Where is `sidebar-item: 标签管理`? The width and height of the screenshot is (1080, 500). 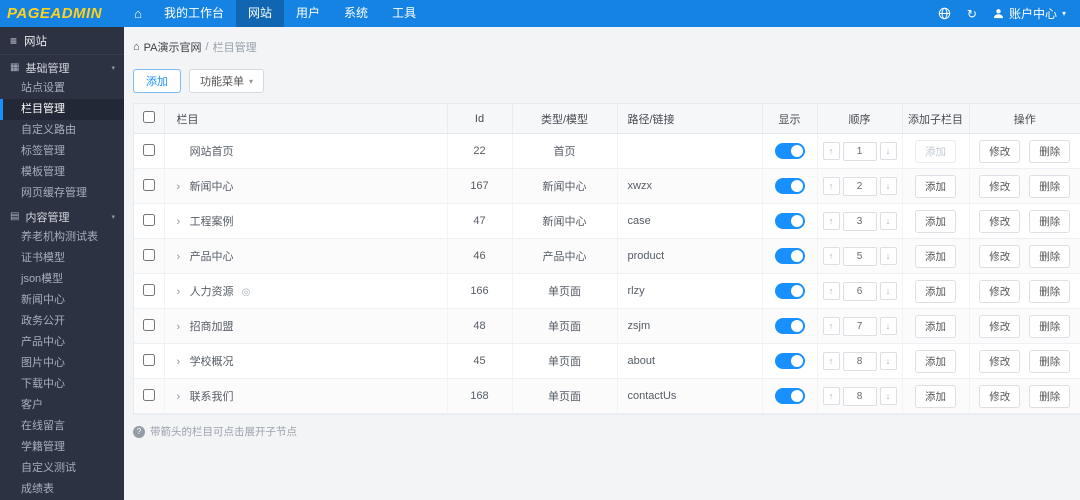 sidebar-item: 标签管理 is located at coordinates (62, 151).